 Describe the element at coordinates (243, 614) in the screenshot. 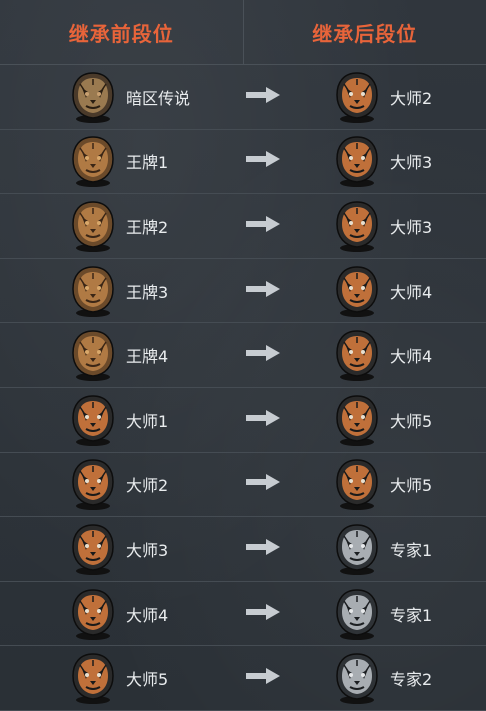

I see `table-row: 大师4 专家1` at that location.